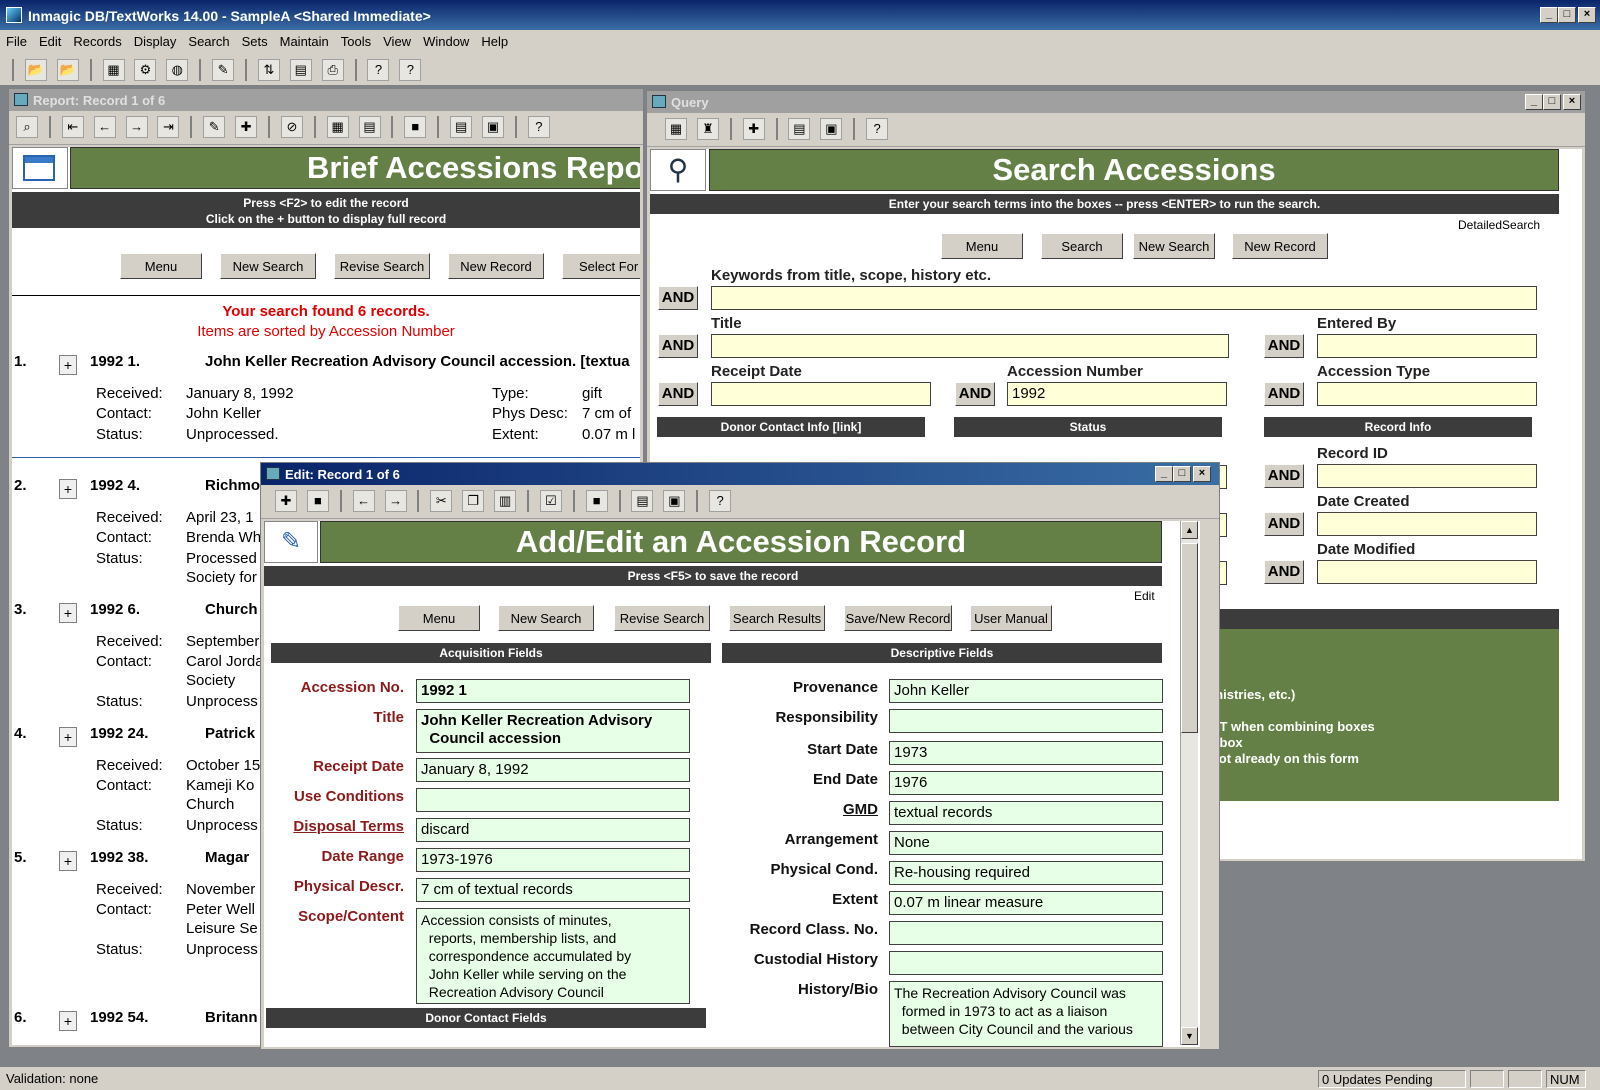 The width and height of the screenshot is (1600, 1090). What do you see at coordinates (214, 127) in the screenshot?
I see `edit-record-icon: ✎` at bounding box center [214, 127].